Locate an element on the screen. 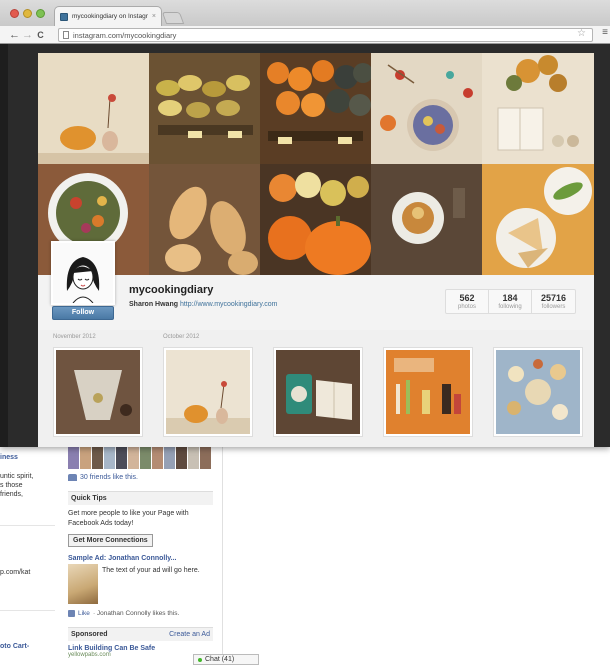 This screenshot has height=665, width=610. page-icon is located at coordinates (66, 35).